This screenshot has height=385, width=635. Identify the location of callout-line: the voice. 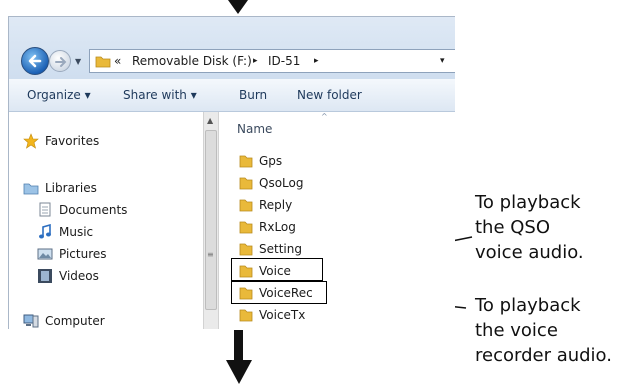
(516, 330).